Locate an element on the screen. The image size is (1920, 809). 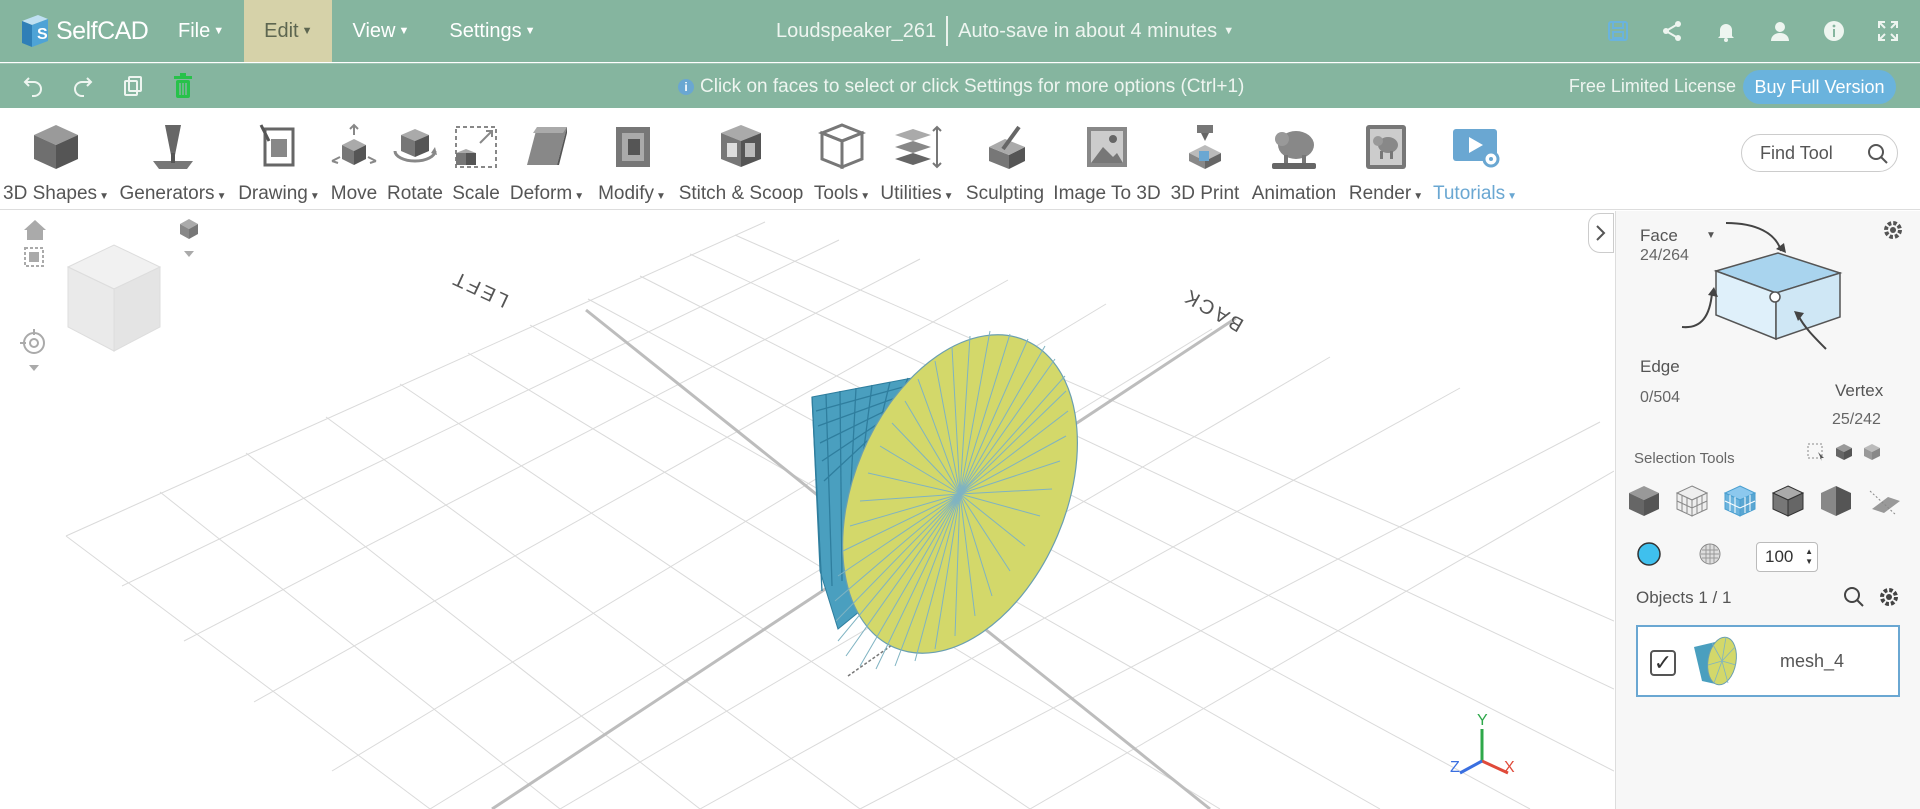
collapse-panel-button is located at coordinates (1601, 233).